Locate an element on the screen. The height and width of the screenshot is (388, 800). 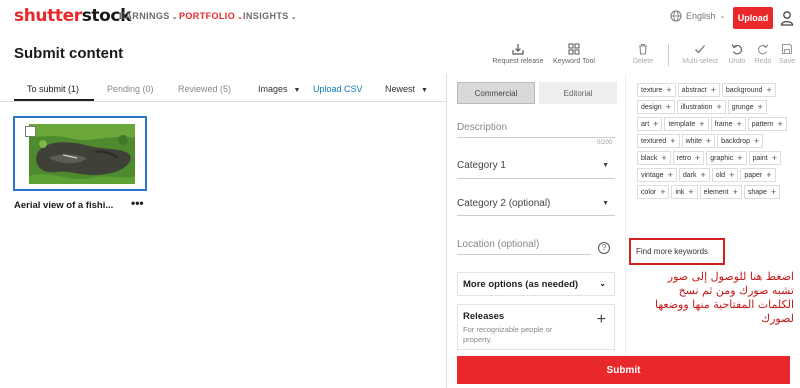
image-type-dropdown: Images ▼ is located at coordinates (279, 89).